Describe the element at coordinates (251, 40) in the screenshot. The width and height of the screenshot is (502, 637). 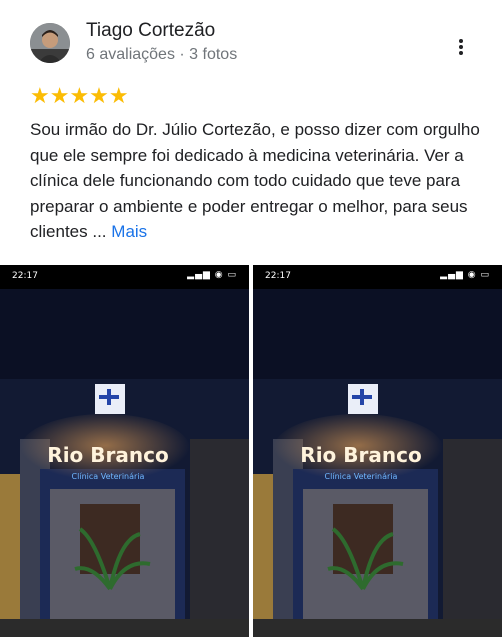
I see `review-header: Tiago Cortezão 6 avaliações · 3 fotos` at that location.